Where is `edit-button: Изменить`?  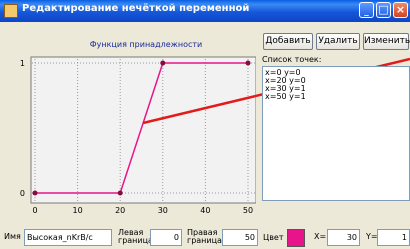
edit-button: Изменить is located at coordinates (386, 41).